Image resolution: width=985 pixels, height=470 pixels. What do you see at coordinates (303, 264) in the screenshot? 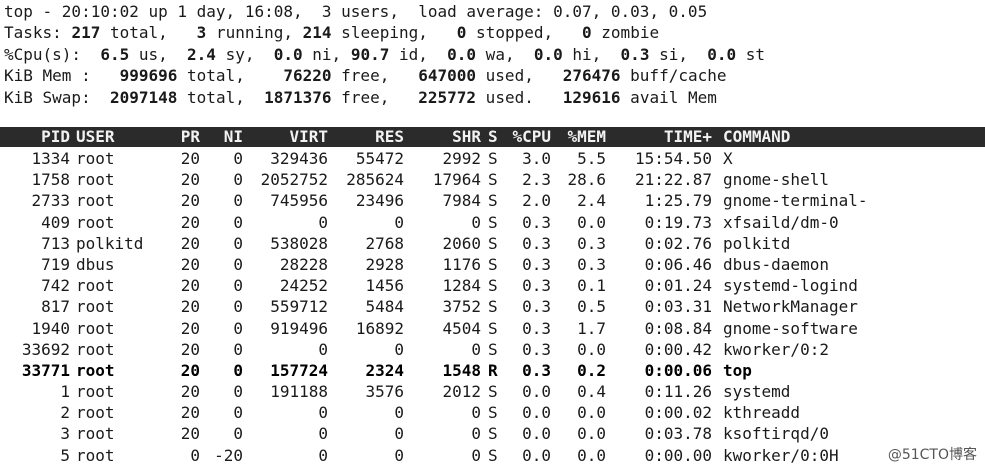
I see `cell-virt: 28228` at bounding box center [303, 264].